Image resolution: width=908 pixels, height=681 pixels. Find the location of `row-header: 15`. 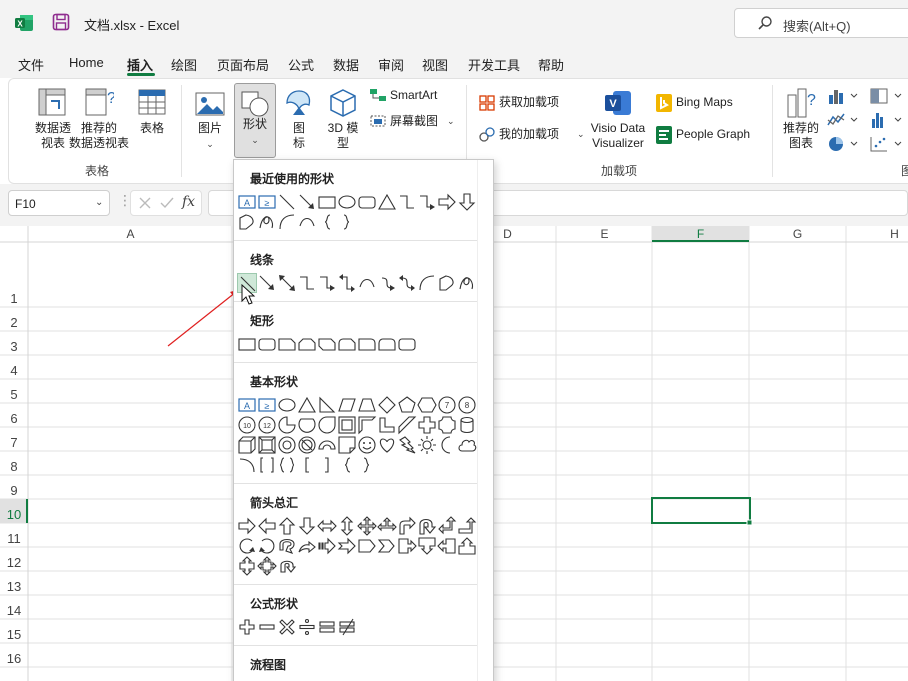

row-header: 15 is located at coordinates (14, 634).